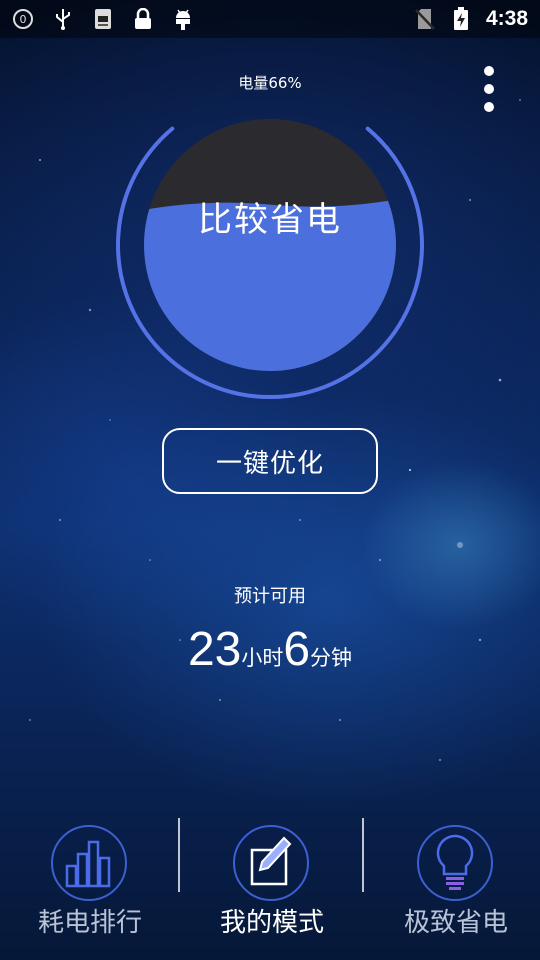 The width and height of the screenshot is (540, 960). I want to click on status-bar: 0 4:38, so click(270, 19).